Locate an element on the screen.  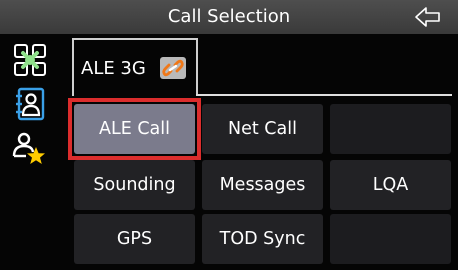
back-arrow-icon is located at coordinates (427, 17).